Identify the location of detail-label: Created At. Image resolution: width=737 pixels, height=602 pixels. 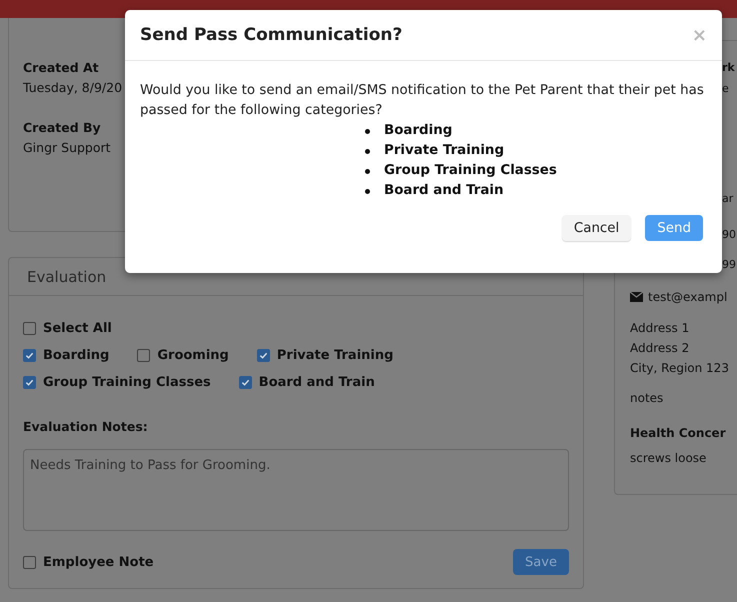
(61, 68).